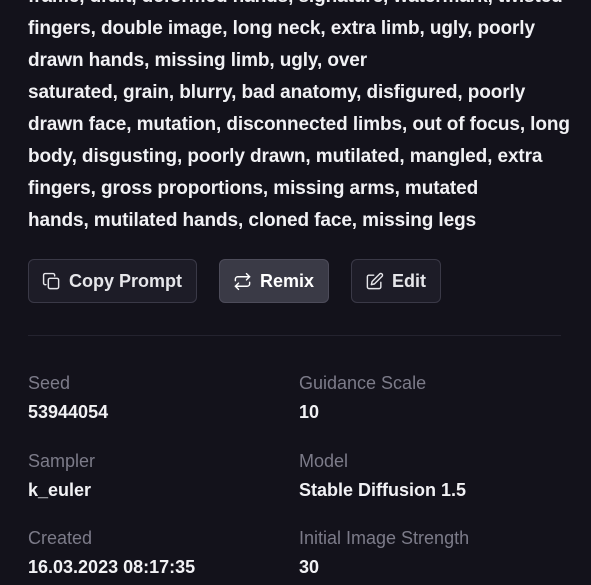 This screenshot has width=591, height=585. Describe the element at coordinates (309, 412) in the screenshot. I see `guidance-scale-value: 10` at that location.